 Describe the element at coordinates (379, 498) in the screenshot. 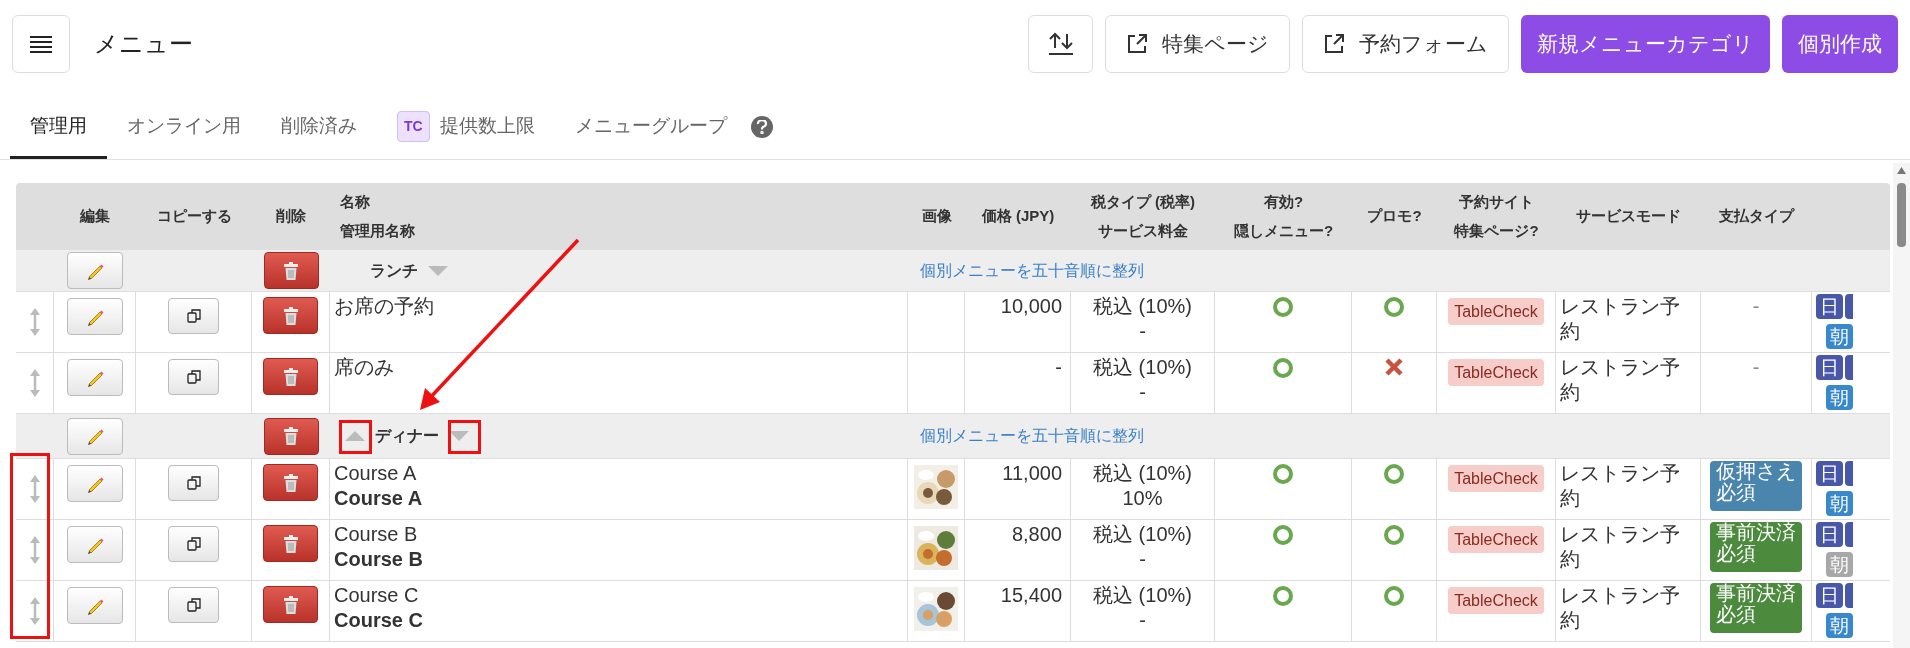

I see `admin-name: Course A` at that location.